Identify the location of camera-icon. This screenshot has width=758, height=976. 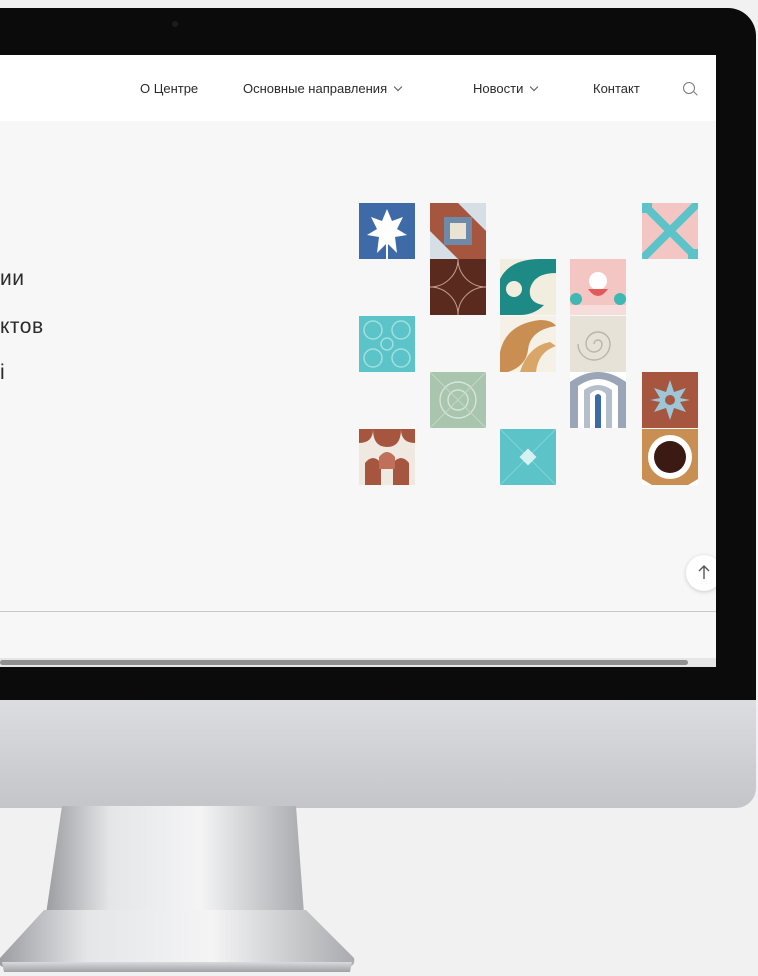
(175, 24).